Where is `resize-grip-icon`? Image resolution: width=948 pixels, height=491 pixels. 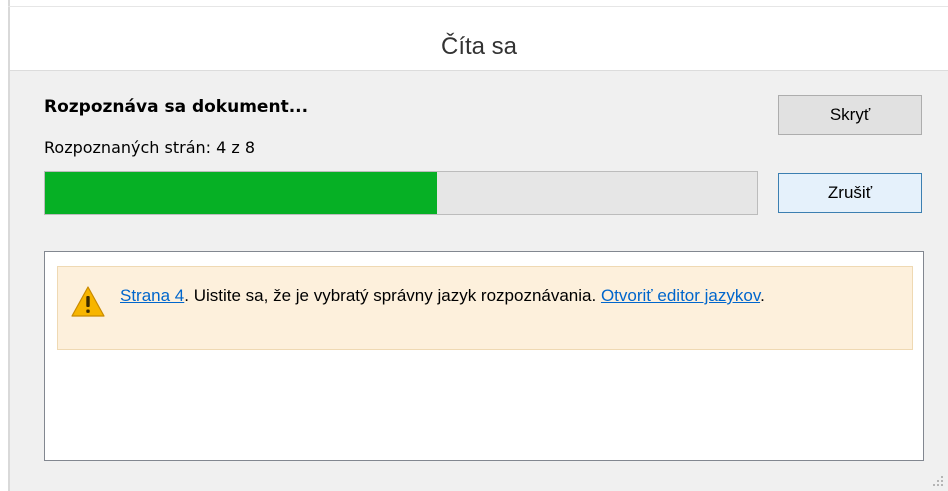
resize-grip-icon is located at coordinates (938, 481).